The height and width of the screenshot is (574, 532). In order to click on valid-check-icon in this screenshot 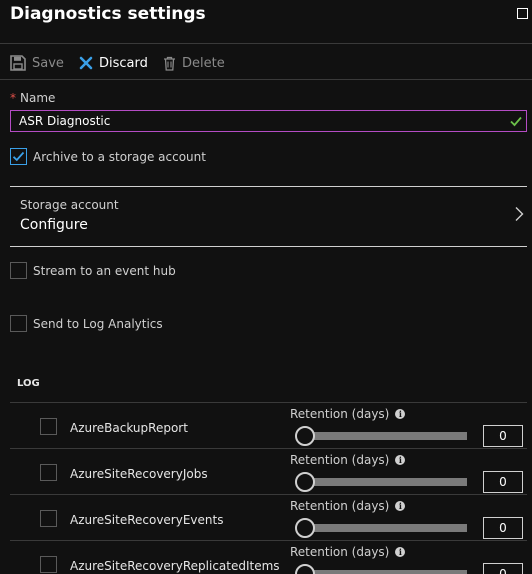, I will do `click(516, 121)`.